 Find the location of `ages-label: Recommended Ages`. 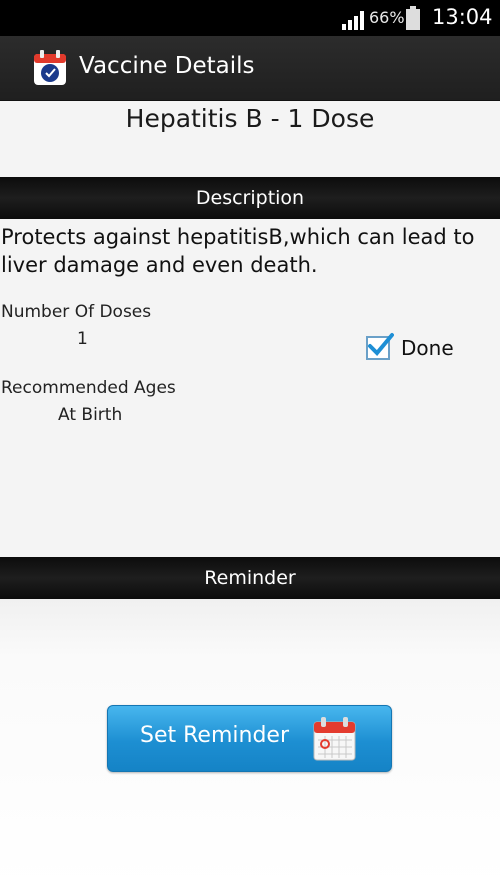

ages-label: Recommended Ages is located at coordinates (88, 388).